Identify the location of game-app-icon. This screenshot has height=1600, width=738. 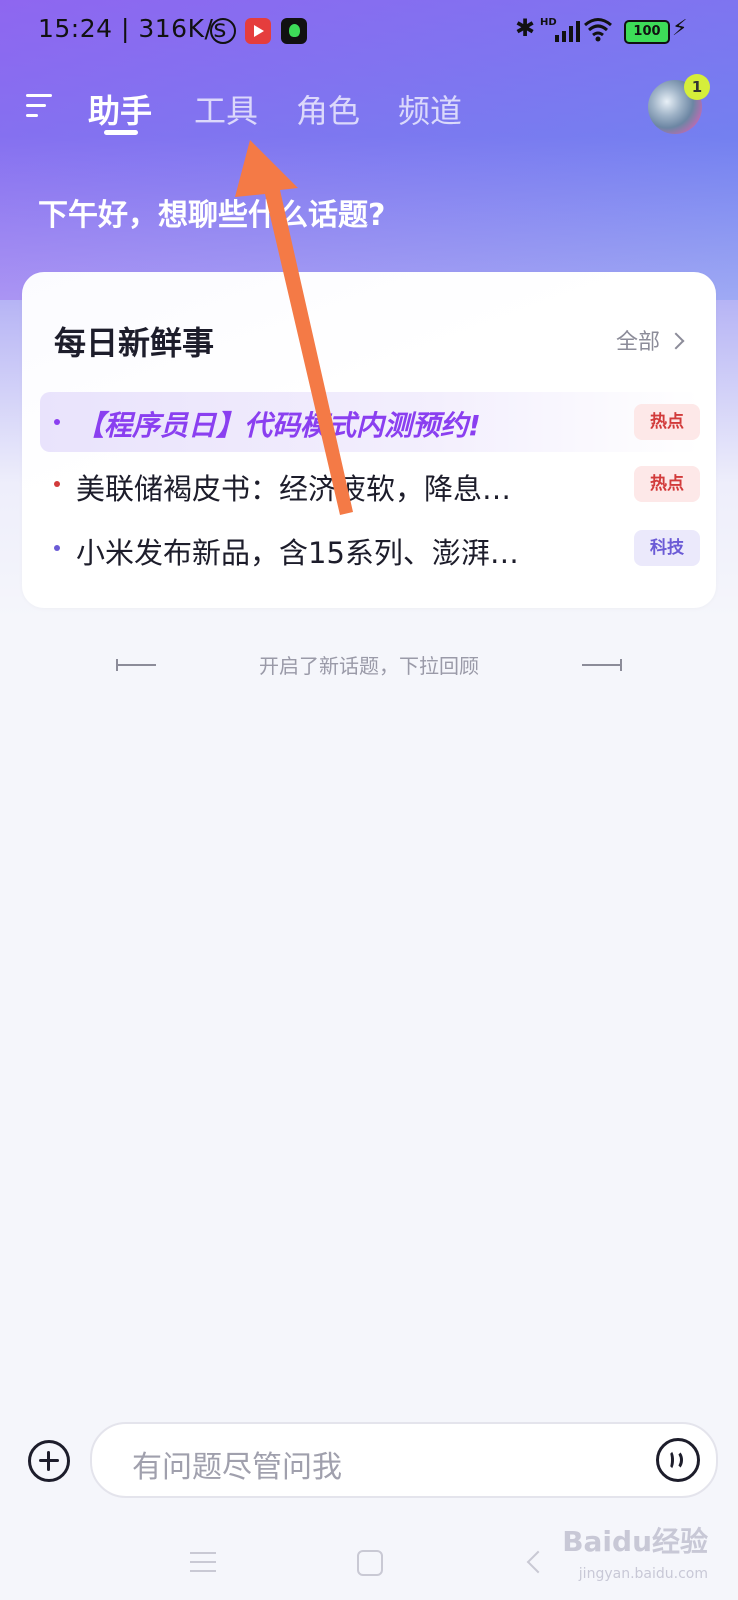
(294, 31).